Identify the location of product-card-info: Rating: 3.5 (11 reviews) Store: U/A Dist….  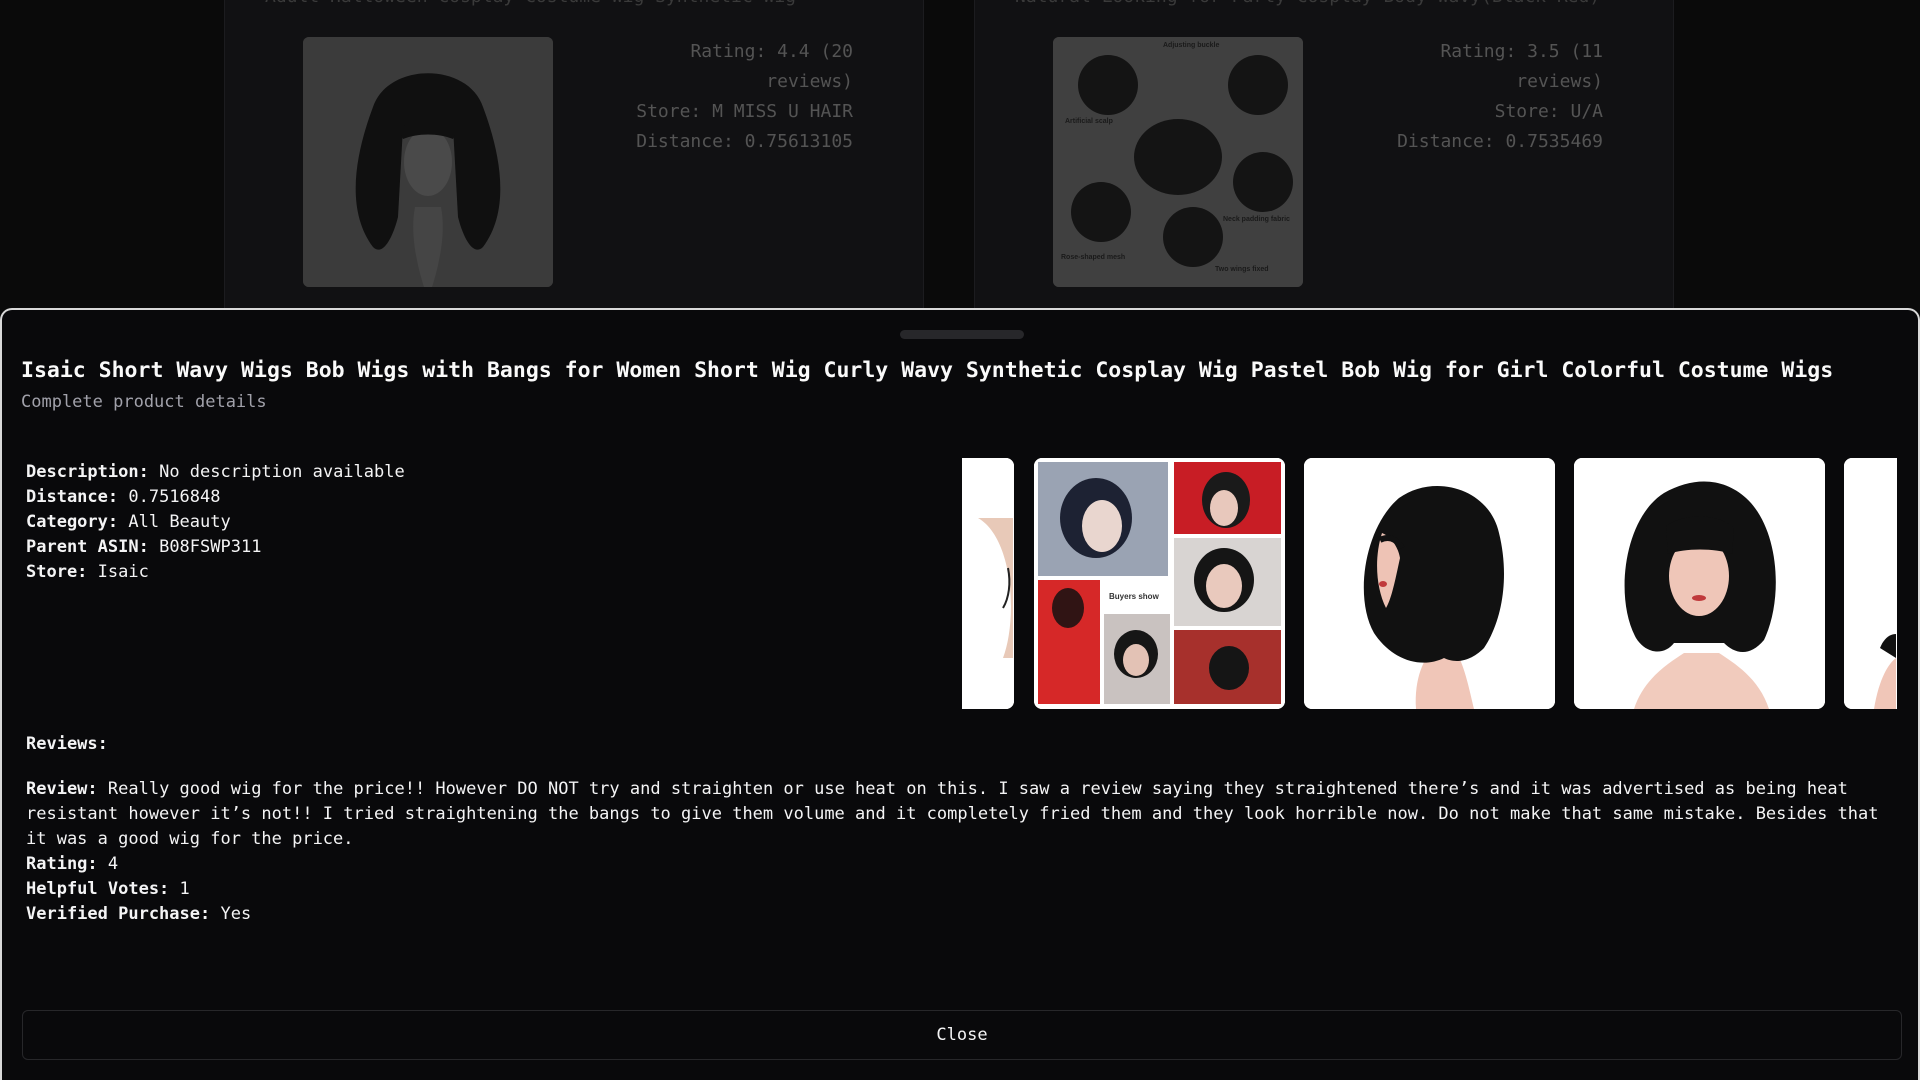
(1478, 97).